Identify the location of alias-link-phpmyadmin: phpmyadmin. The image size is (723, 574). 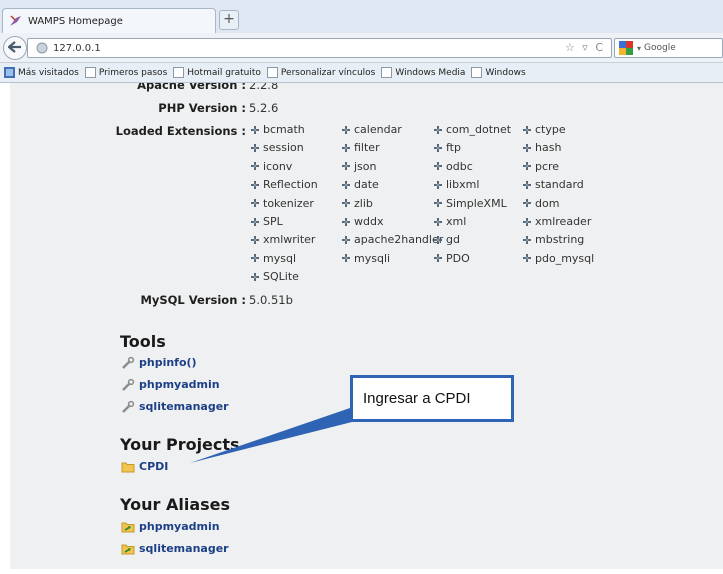
(170, 526).